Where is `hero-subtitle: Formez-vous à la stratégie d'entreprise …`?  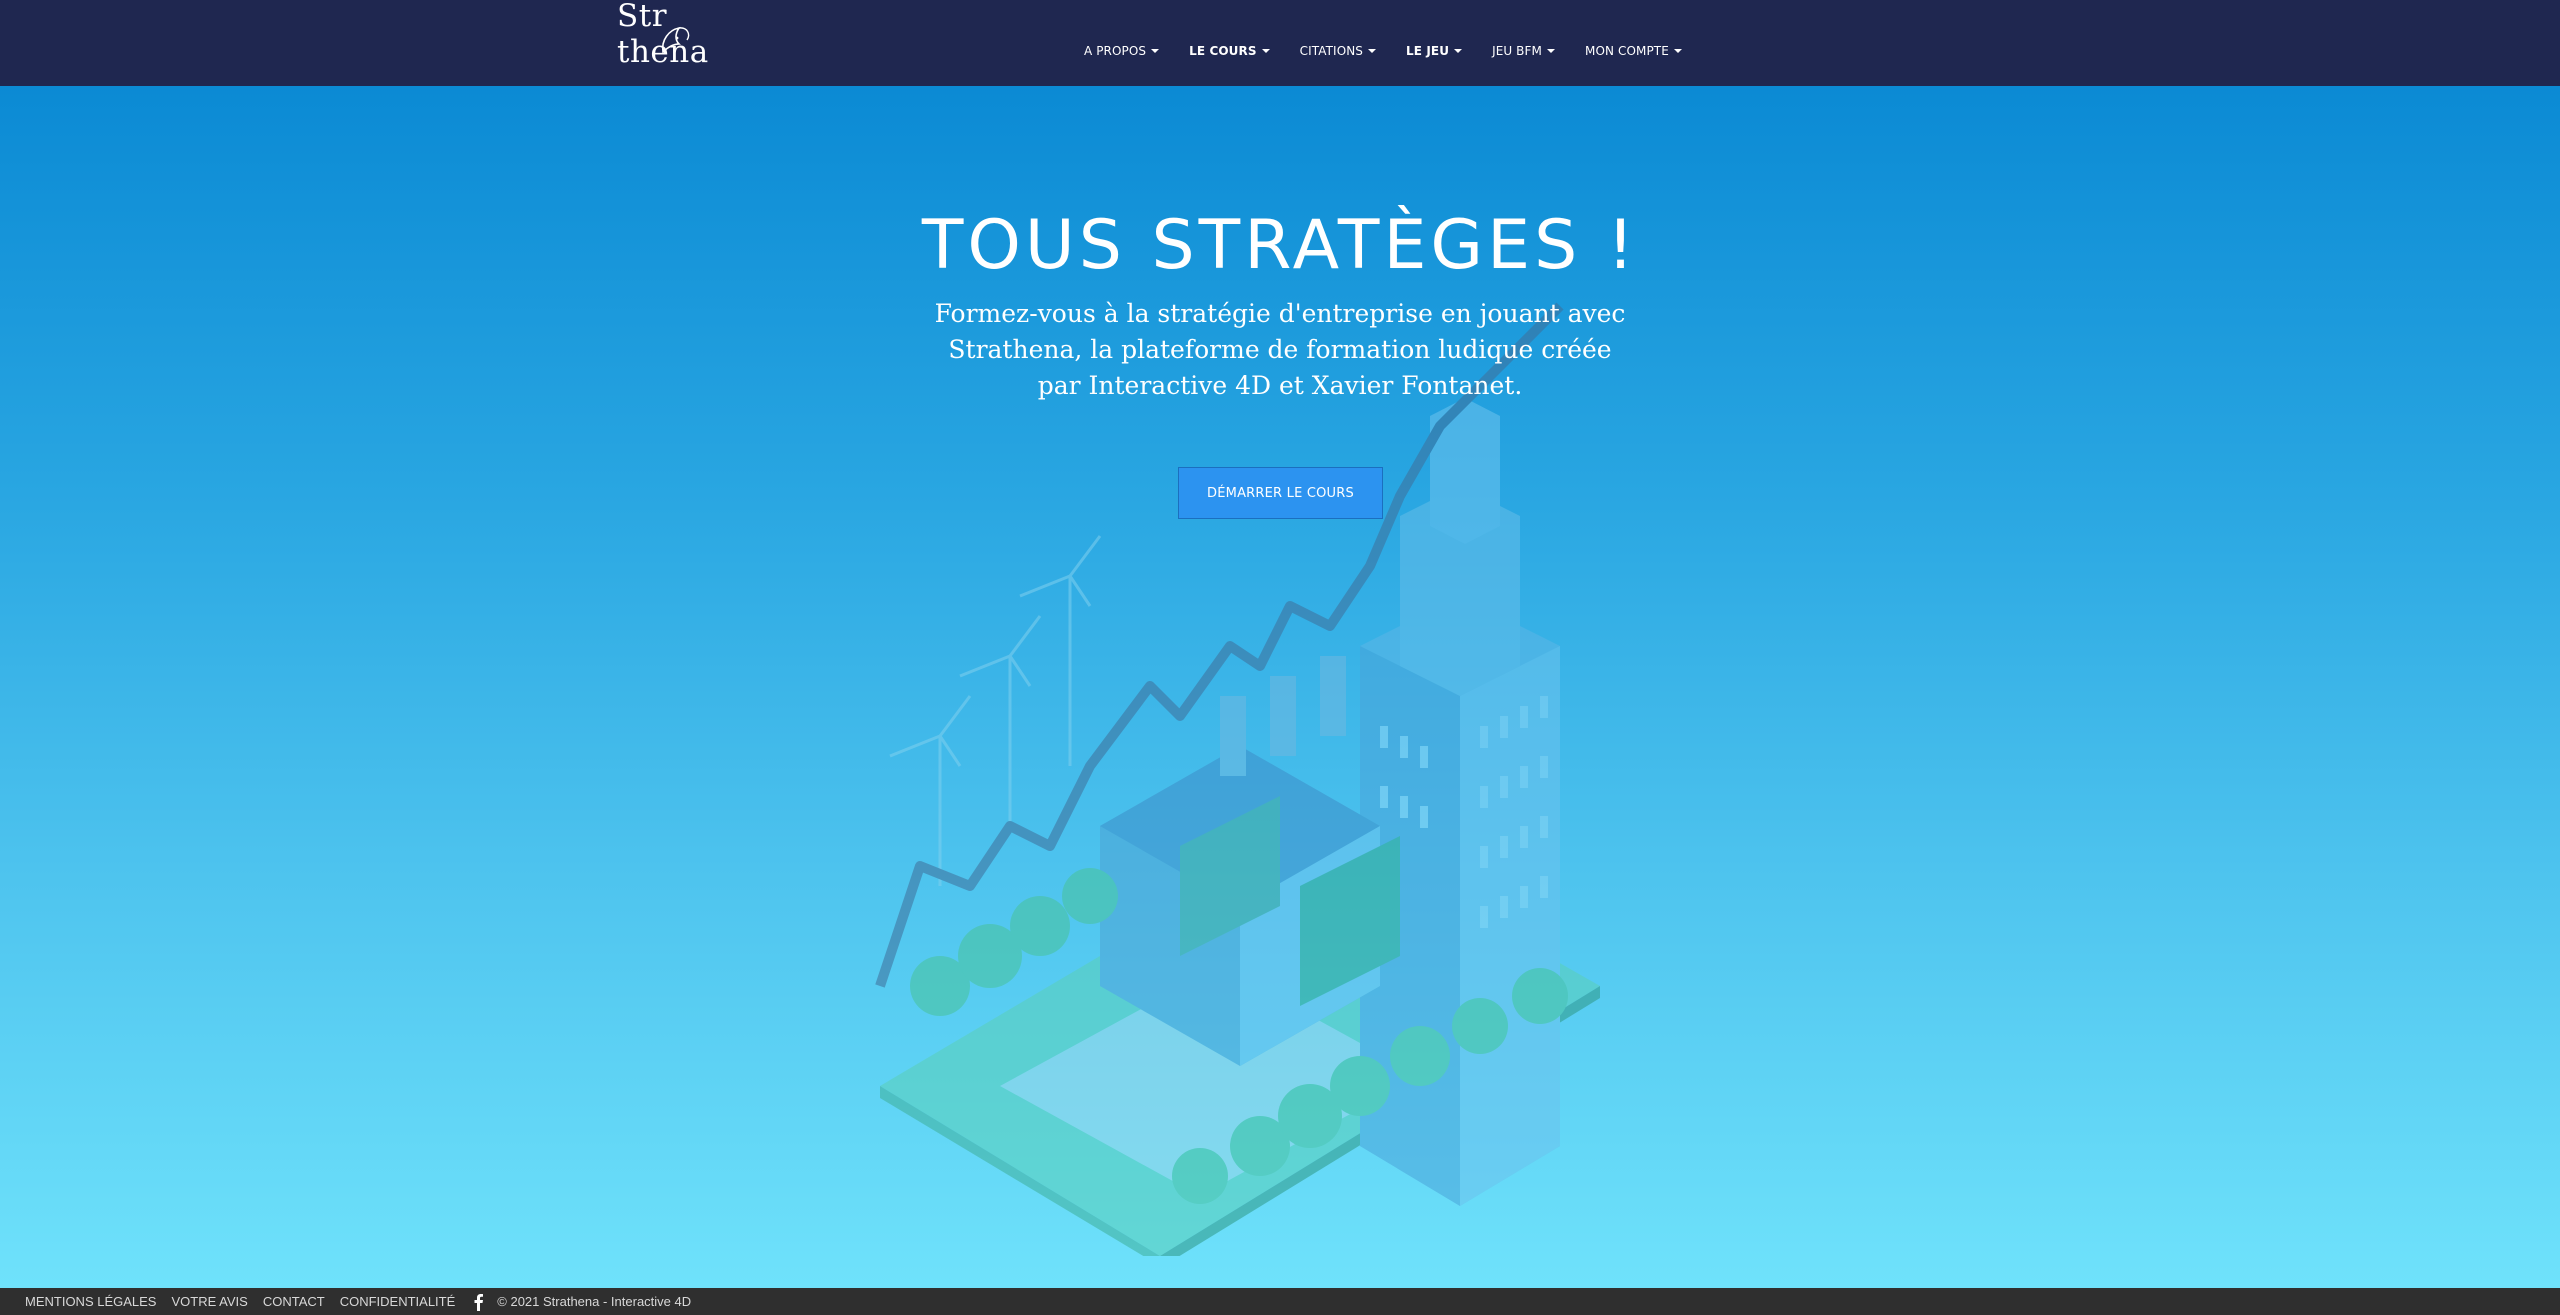 hero-subtitle: Formez-vous à la stratégie d'entreprise … is located at coordinates (1280, 349).